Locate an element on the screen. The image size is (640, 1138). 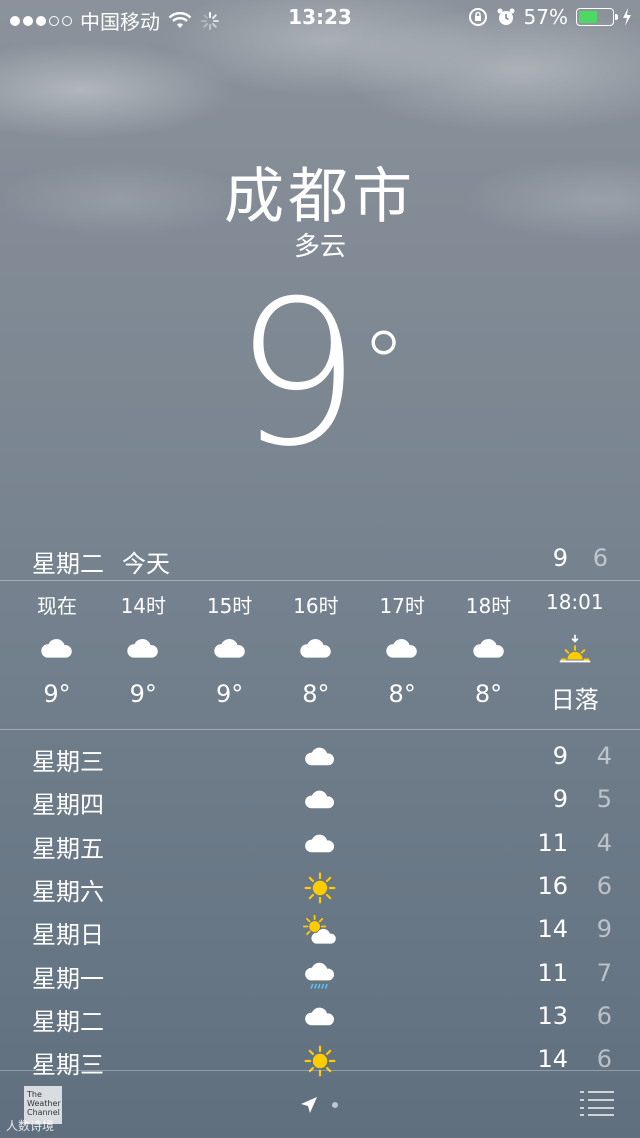
today-high: 9 is located at coordinates (560, 558).